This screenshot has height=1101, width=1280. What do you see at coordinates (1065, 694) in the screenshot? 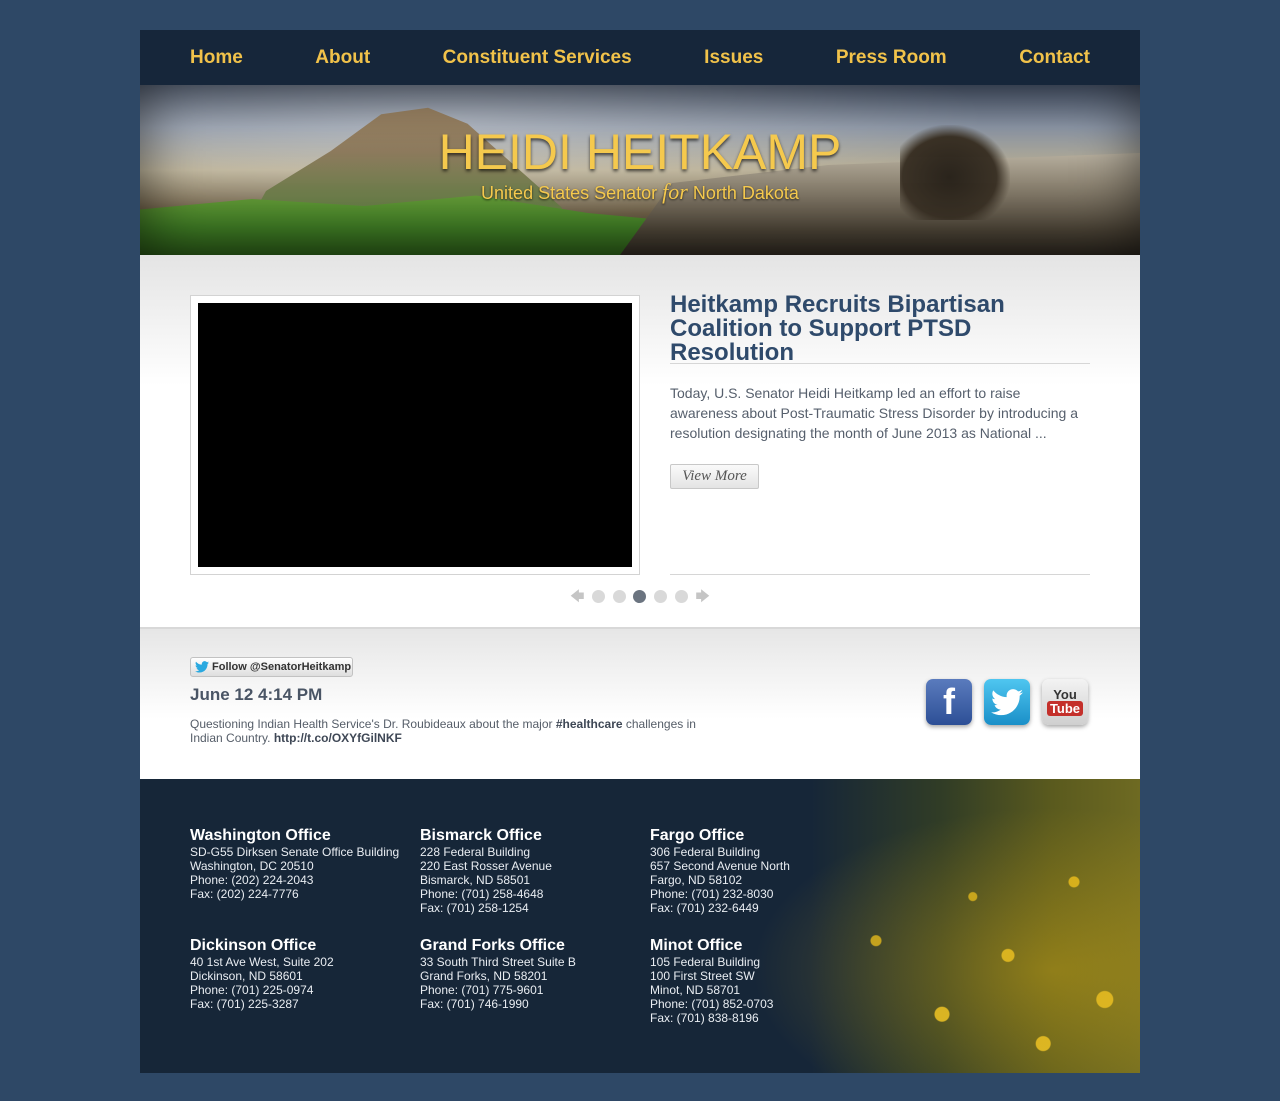
I see `youtube-you: You` at bounding box center [1065, 694].